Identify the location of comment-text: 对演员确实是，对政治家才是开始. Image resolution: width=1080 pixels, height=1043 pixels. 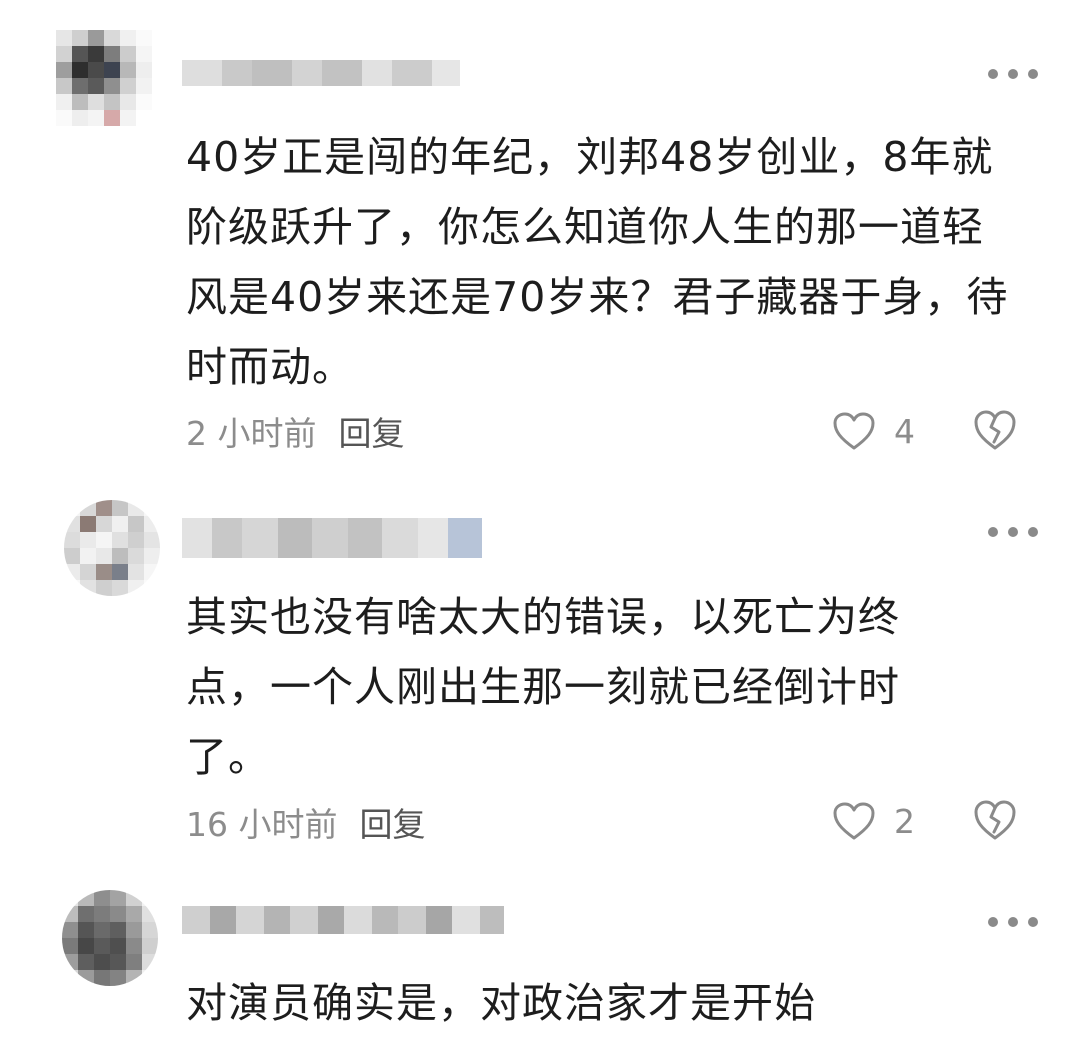
(501, 1003).